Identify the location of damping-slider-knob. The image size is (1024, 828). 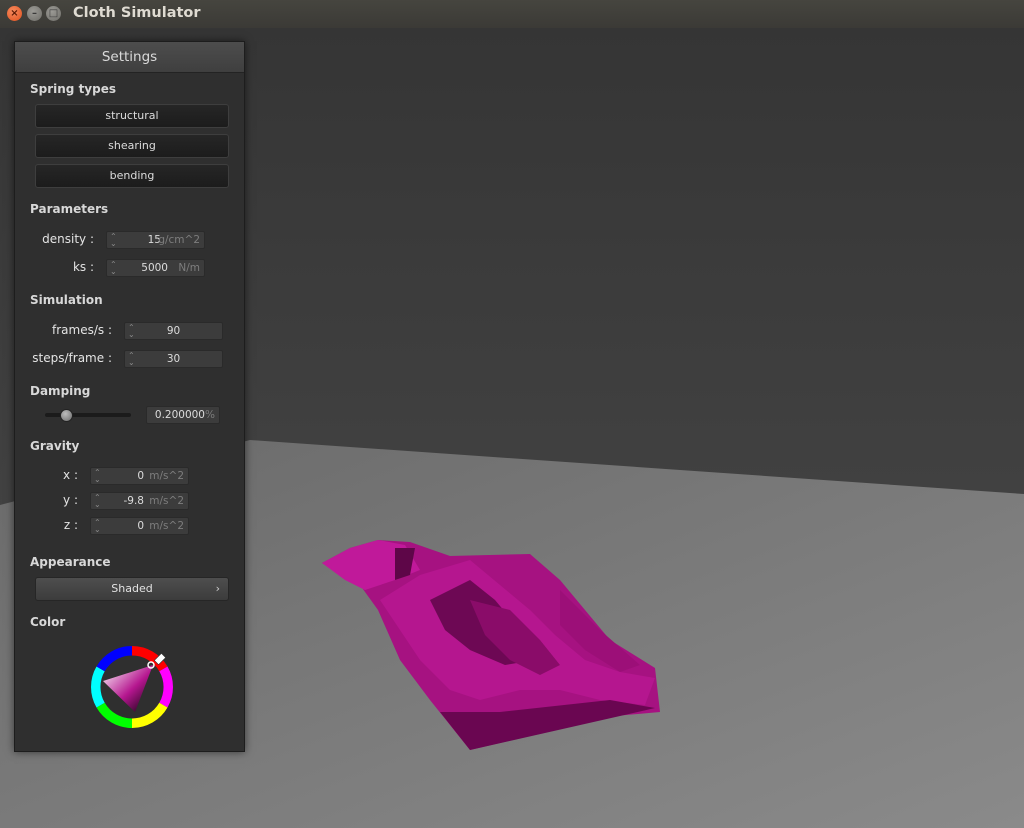
(66, 415).